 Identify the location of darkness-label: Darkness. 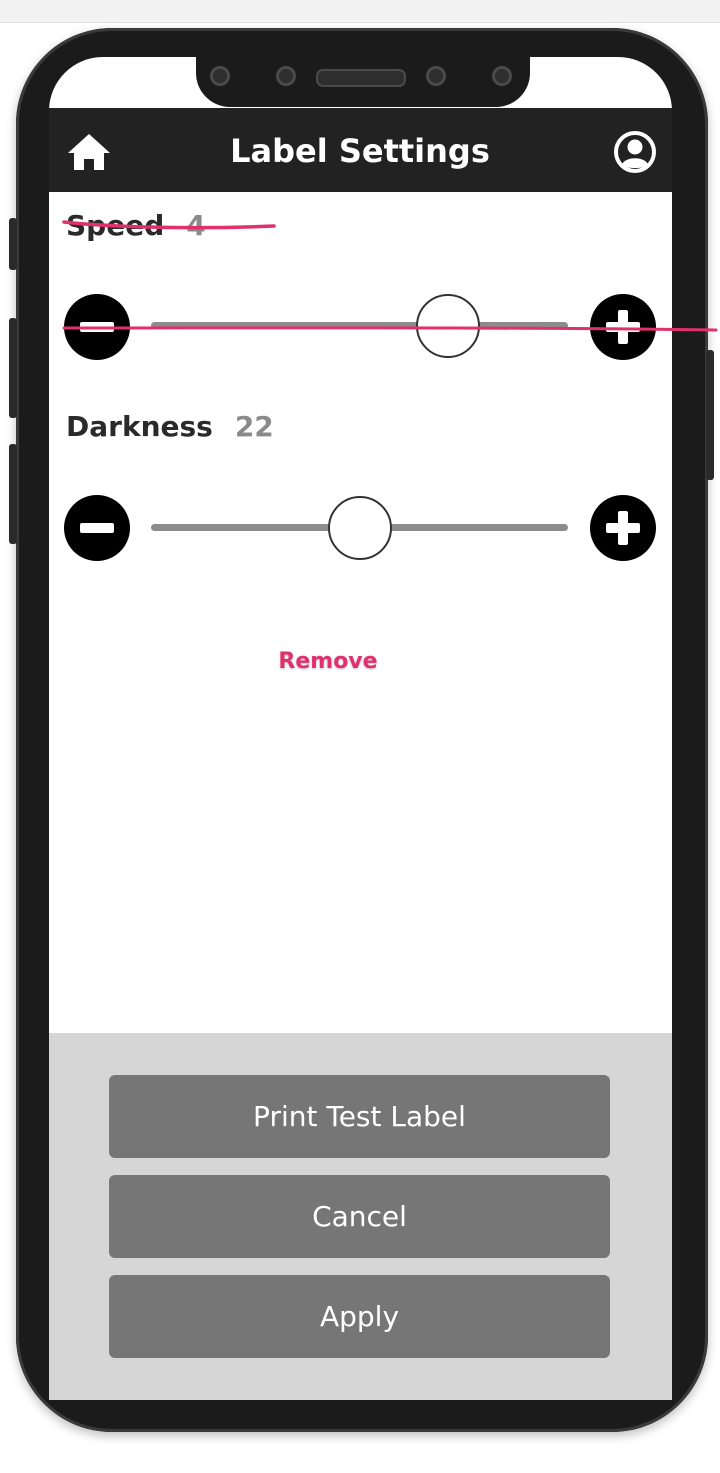
(139, 426).